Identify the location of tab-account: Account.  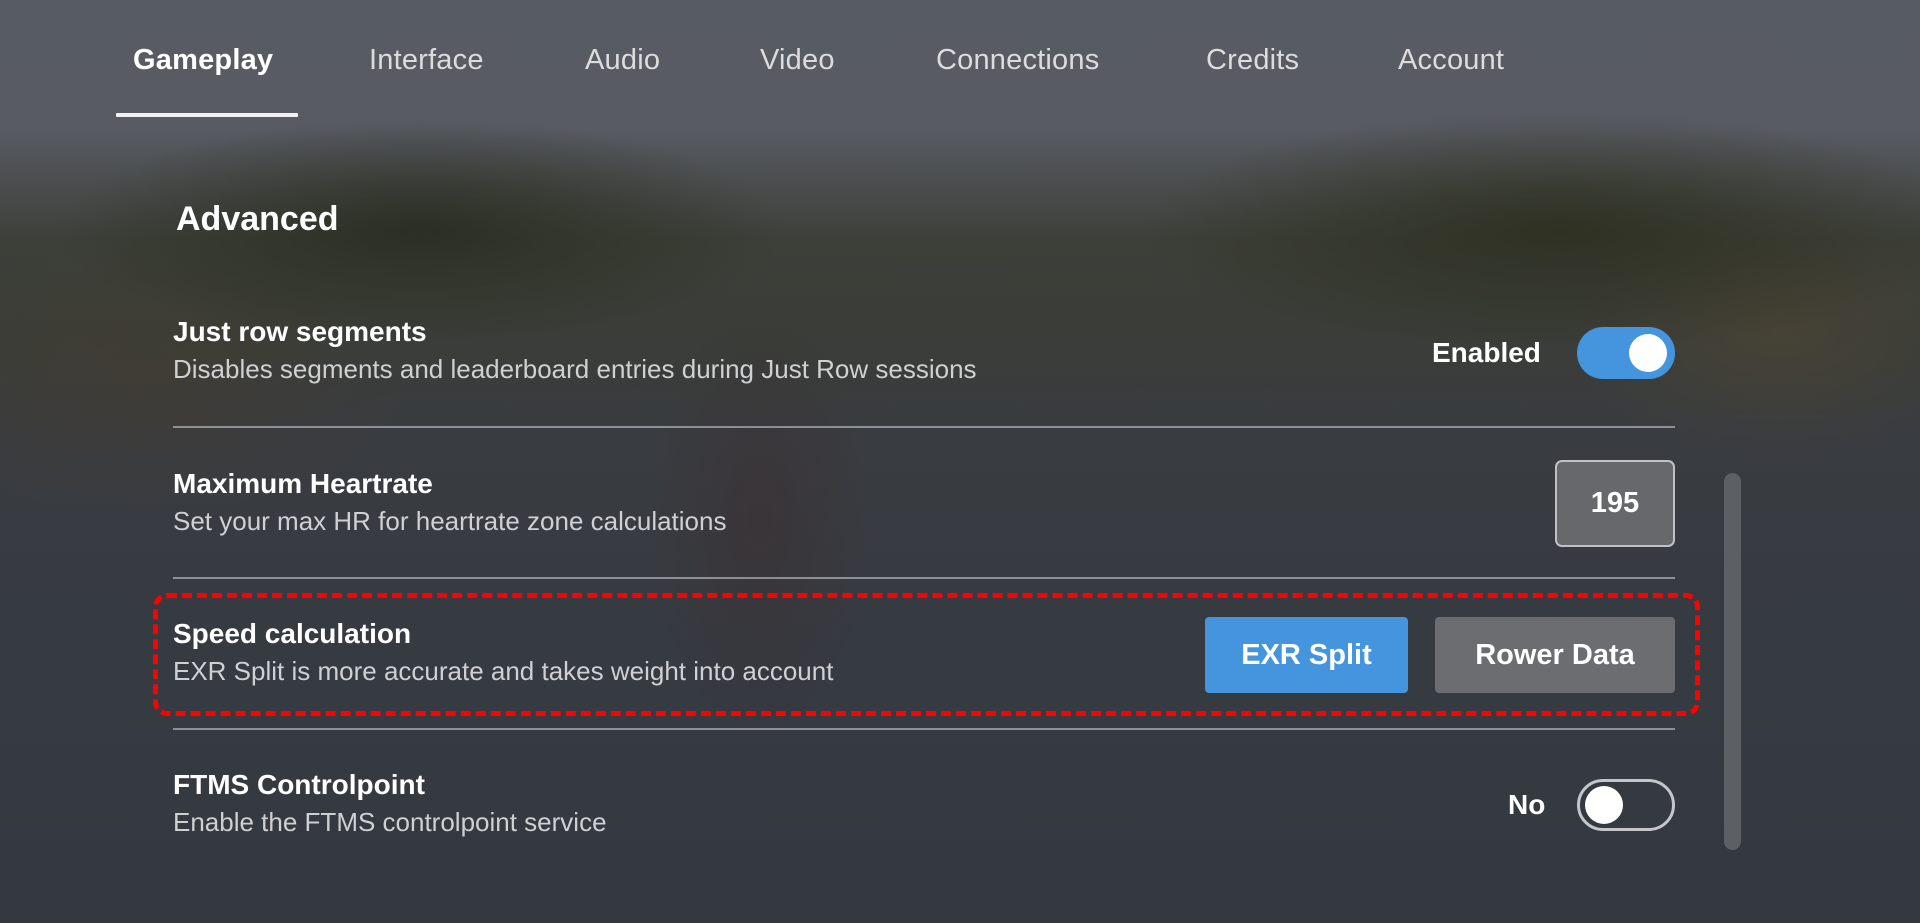
(1451, 60).